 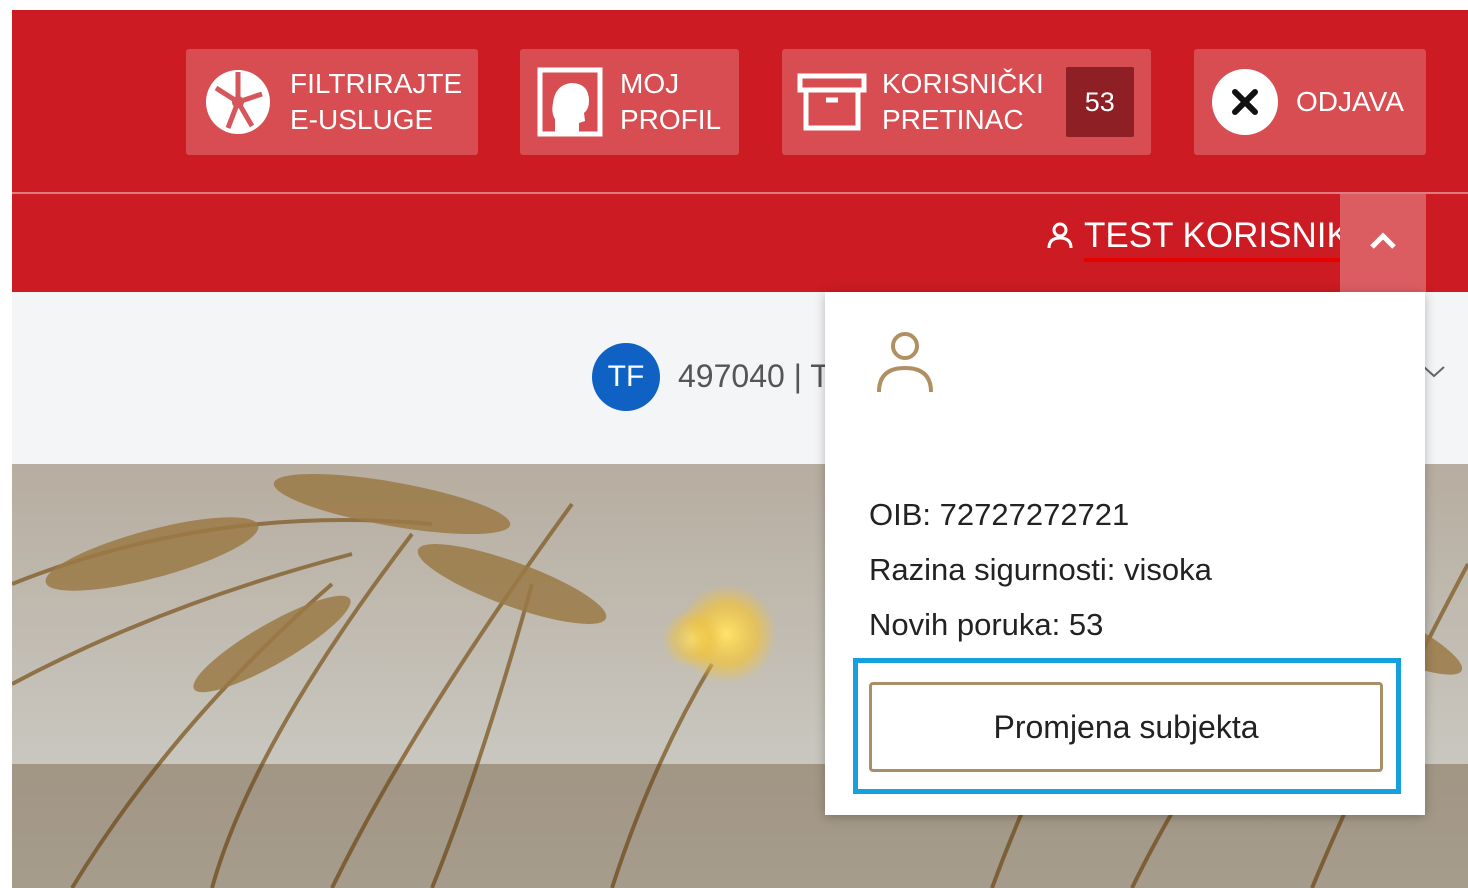 I want to click on inbox-count-badge: 53, so click(x=1099, y=102).